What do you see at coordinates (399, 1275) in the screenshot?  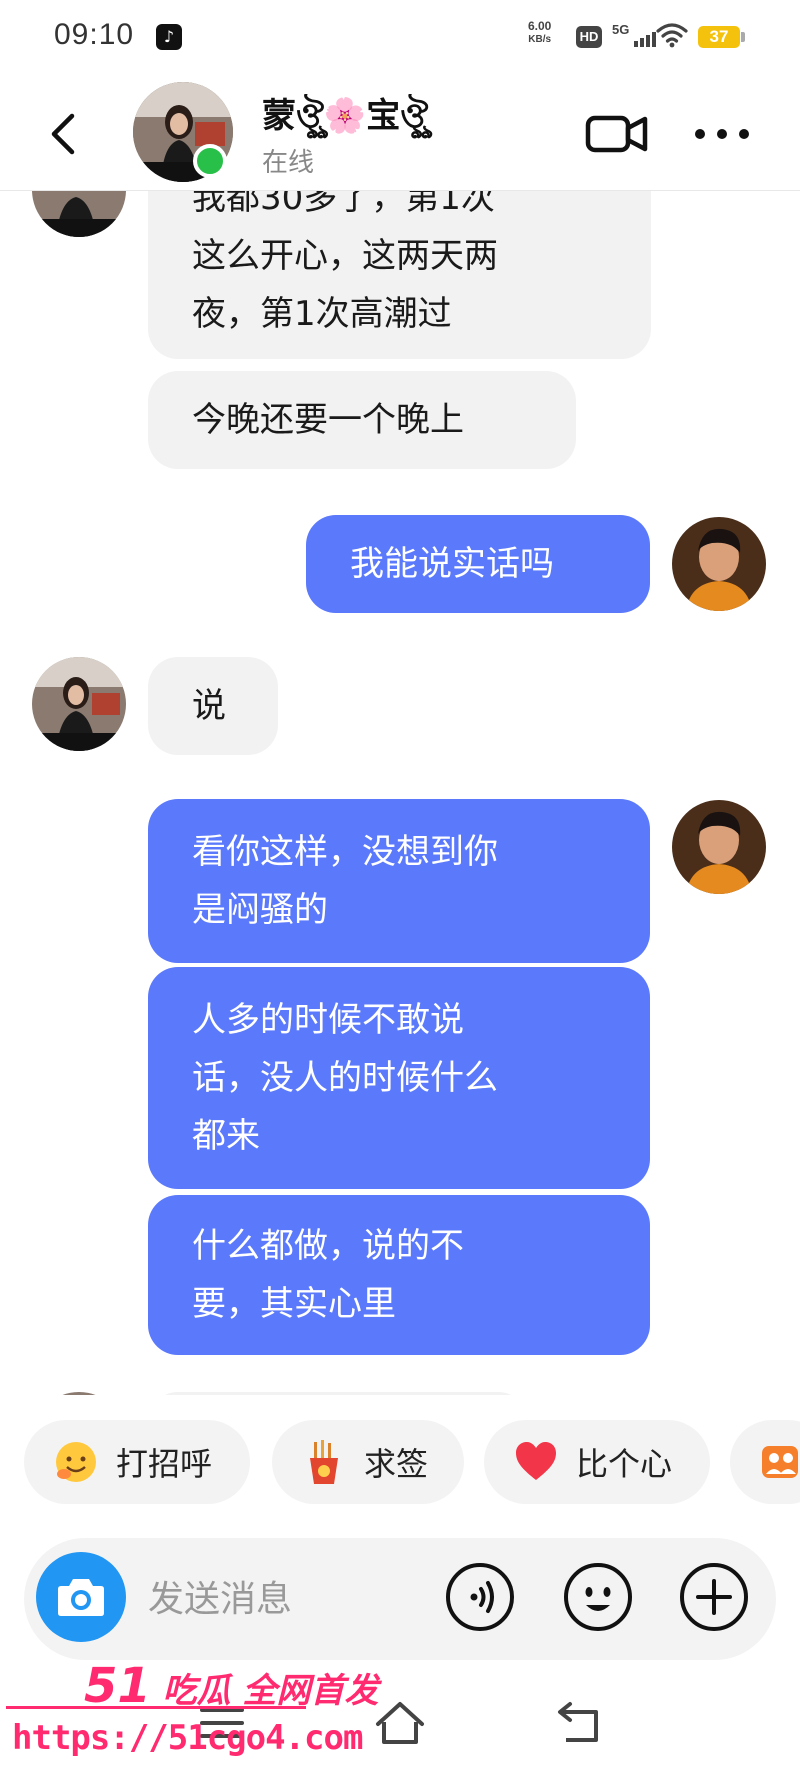 I see `outgoing-message-bubble: 什么都做，说的不 要，其实心里` at bounding box center [399, 1275].